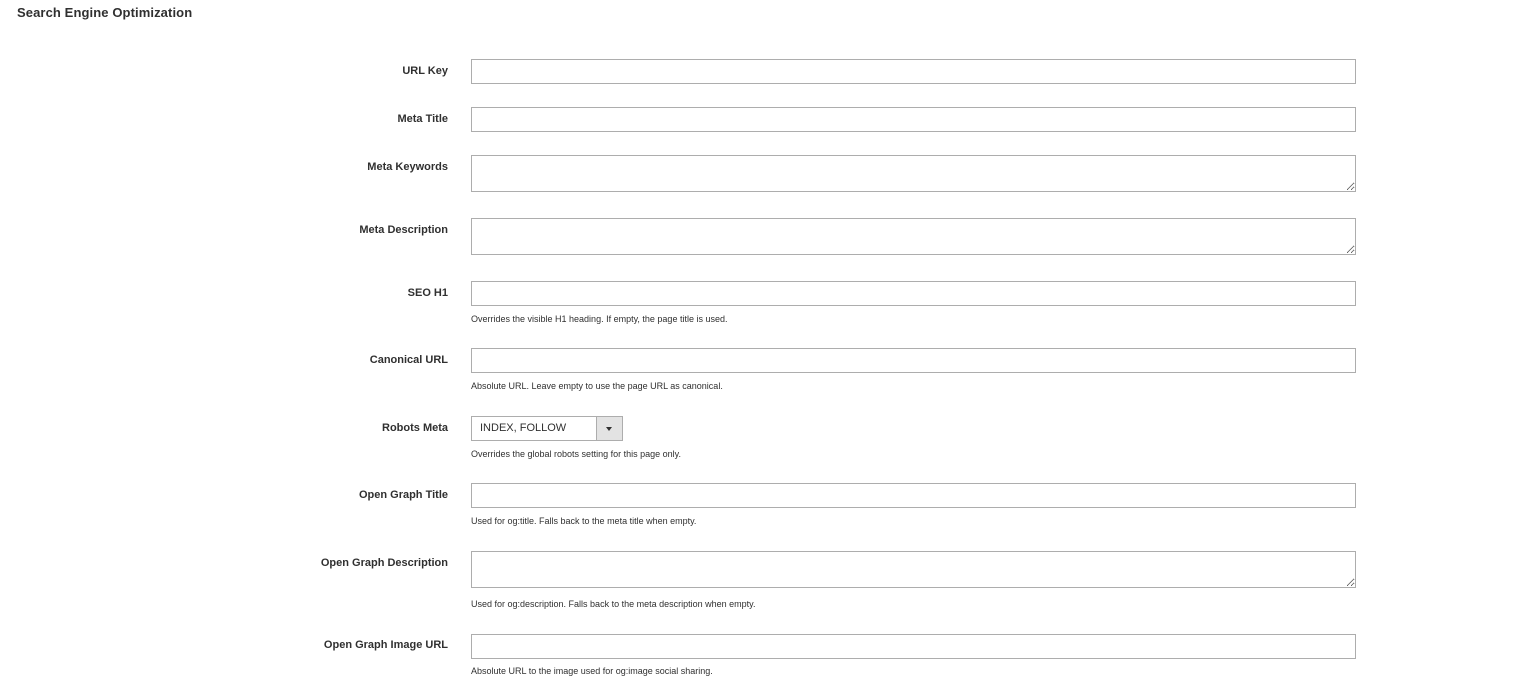 This screenshot has height=684, width=1523. What do you see at coordinates (523, 428) in the screenshot?
I see `robots-meta-selected-value: INDEX, FOLLOW` at bounding box center [523, 428].